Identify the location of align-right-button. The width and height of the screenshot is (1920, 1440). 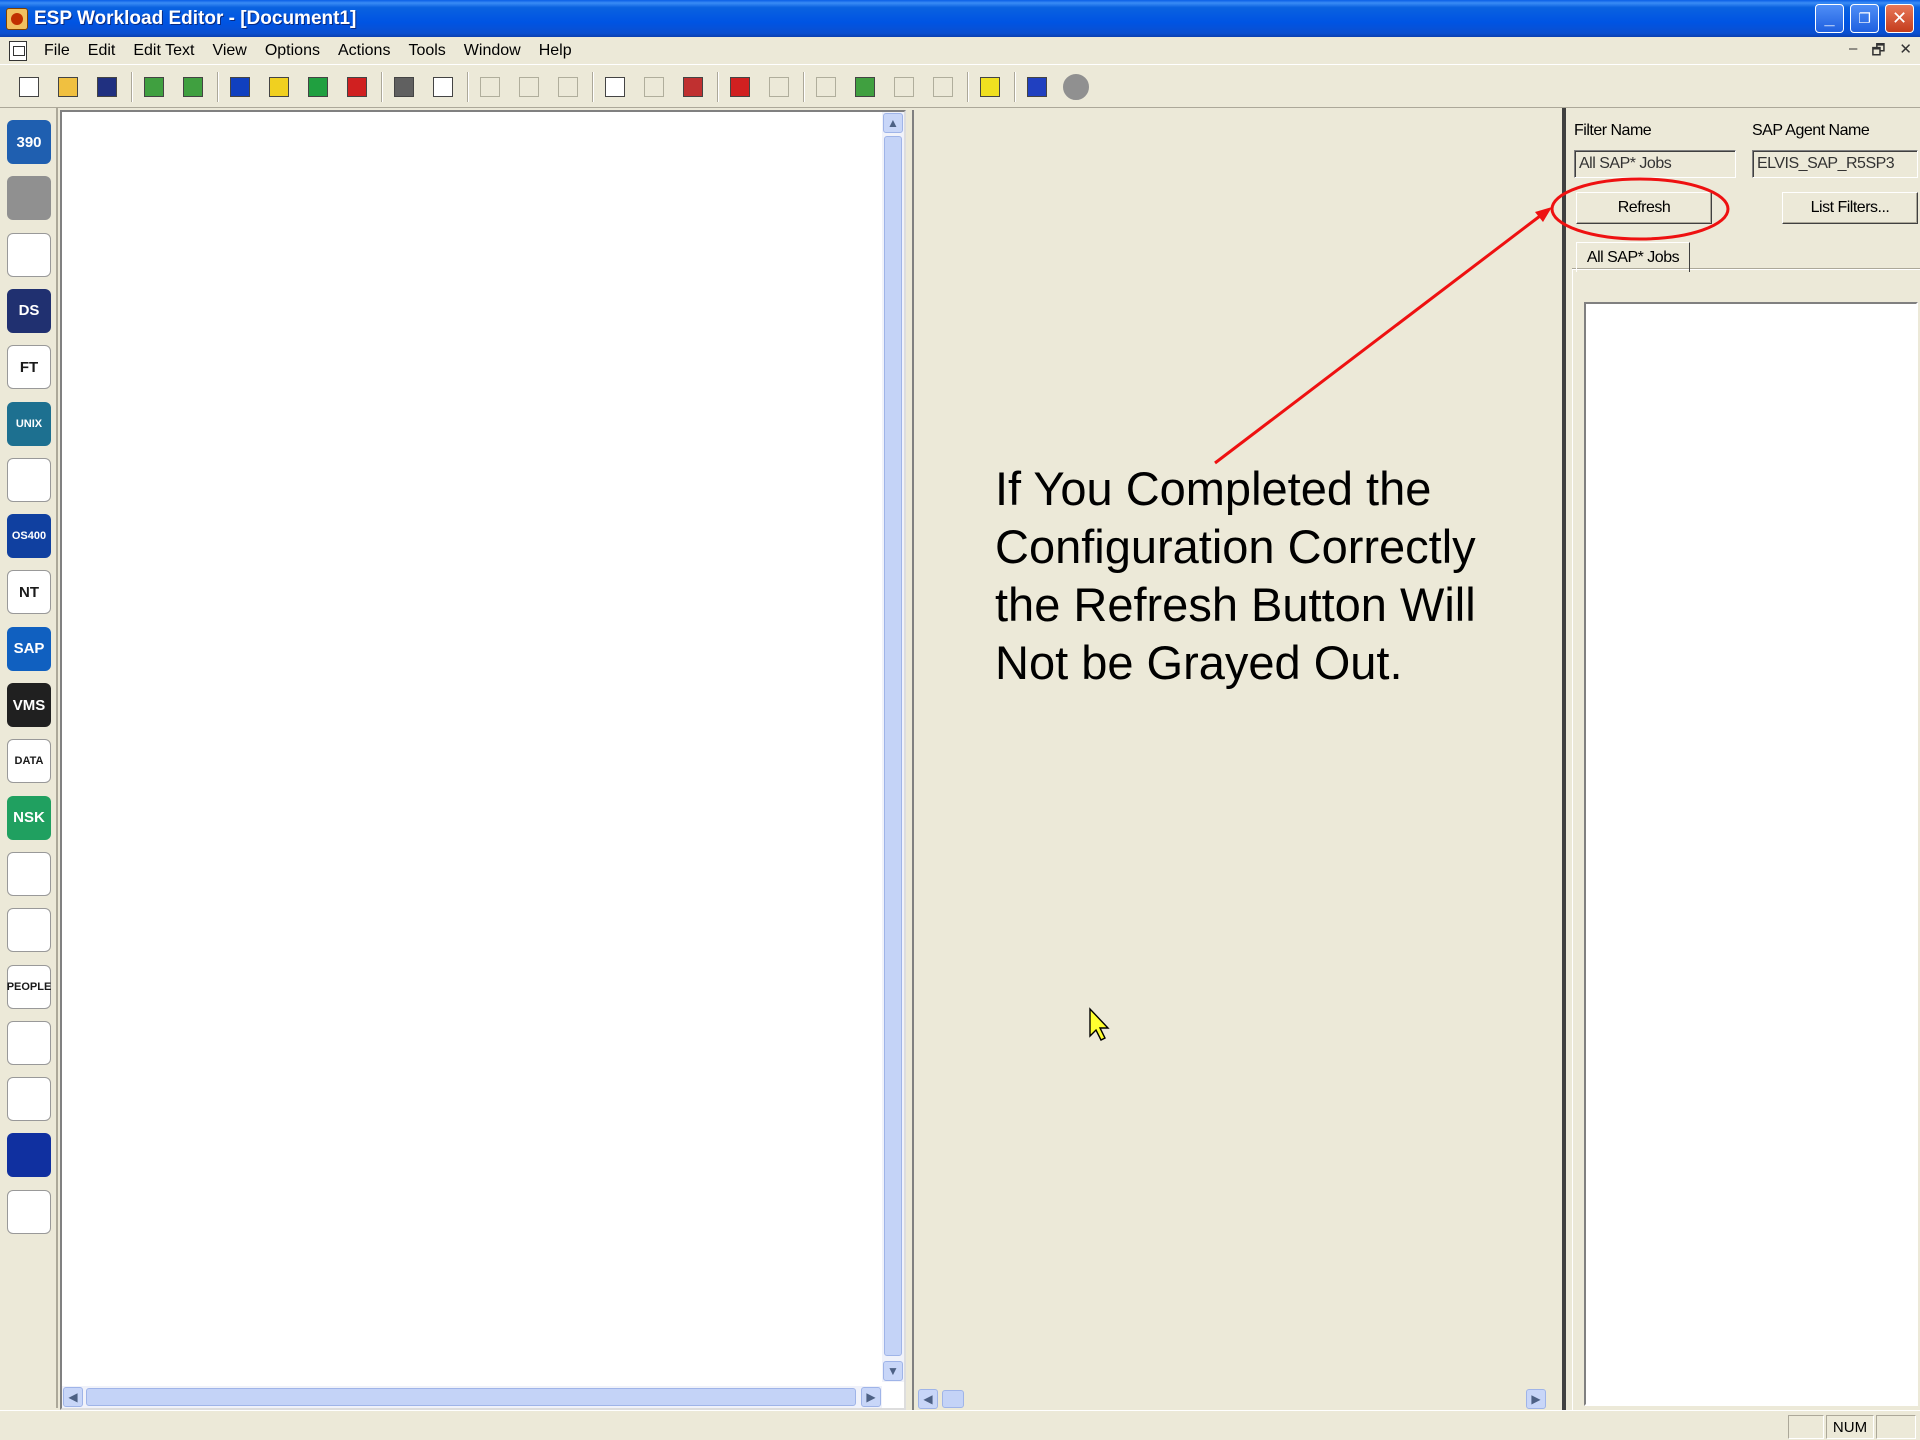
(943, 87).